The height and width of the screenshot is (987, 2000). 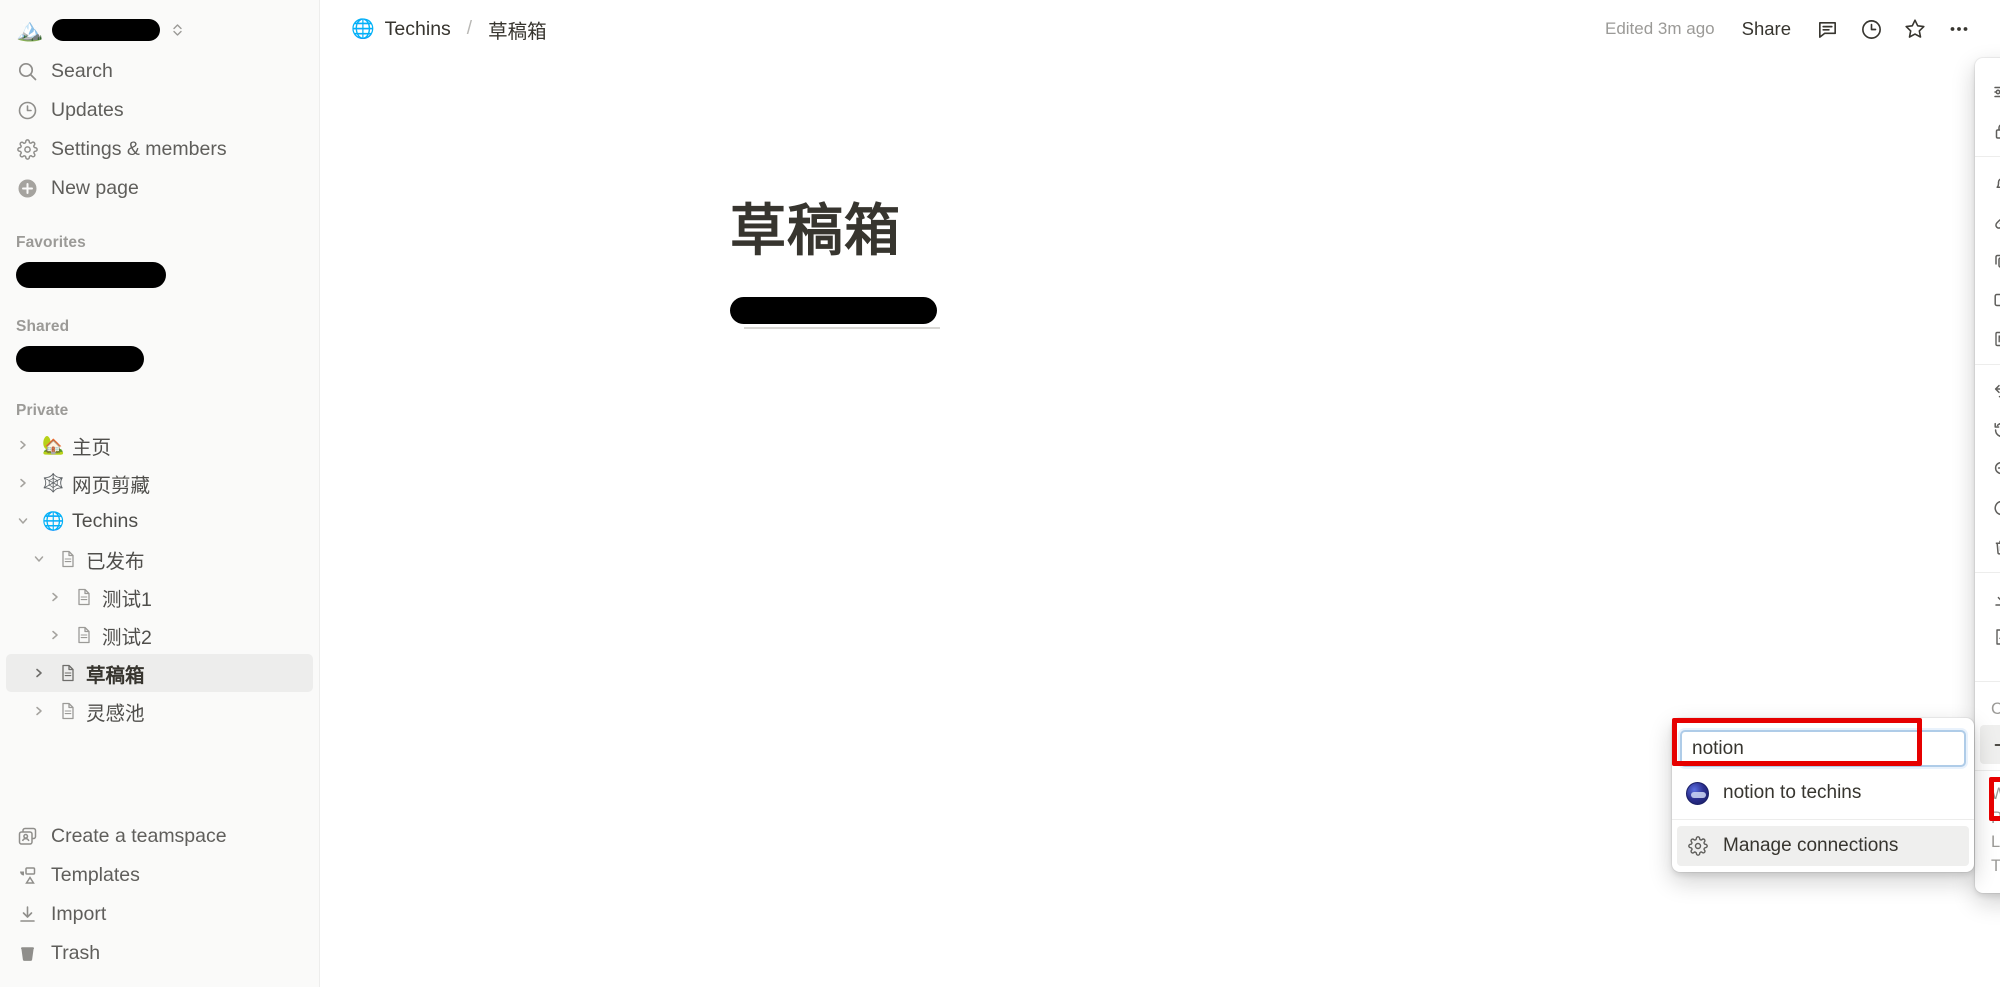 What do you see at coordinates (1766, 29) in the screenshot?
I see `share-button: Share` at bounding box center [1766, 29].